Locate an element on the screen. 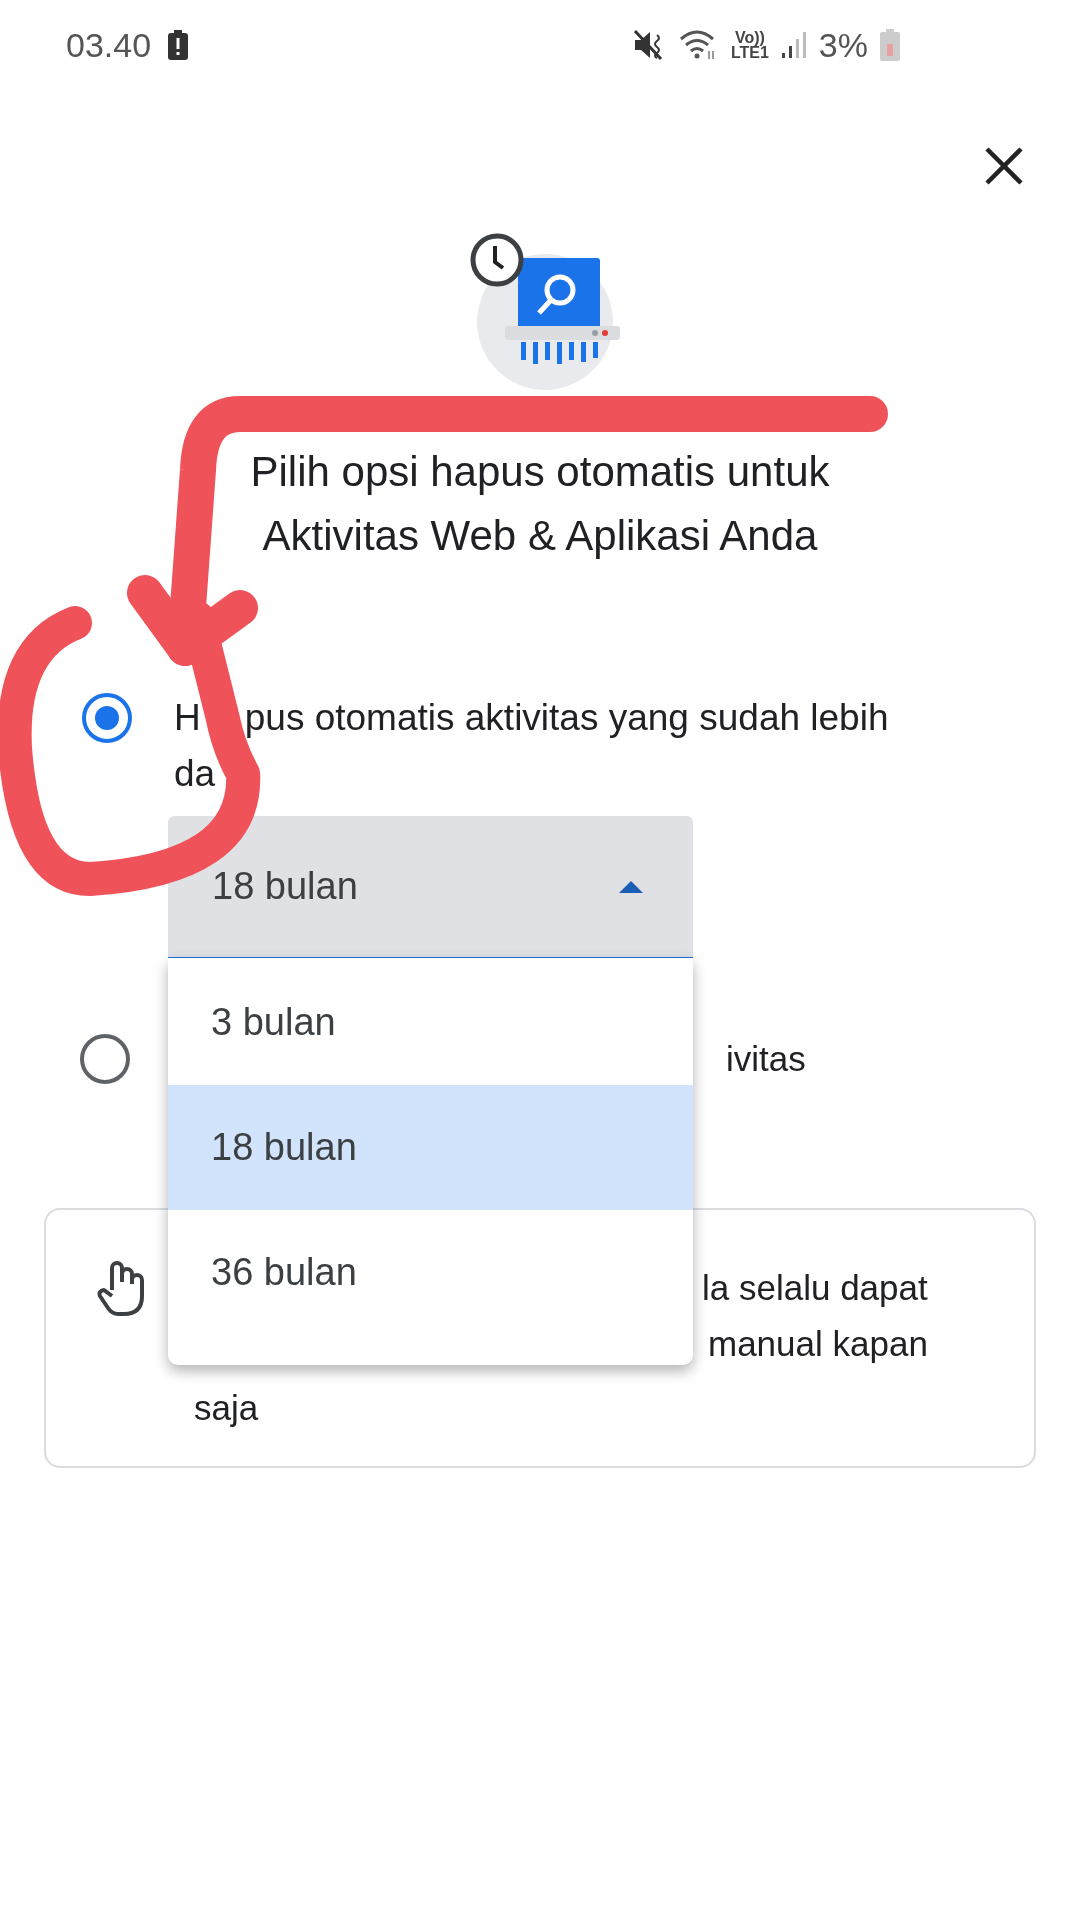  info-text: manual kapan is located at coordinates (818, 1344).